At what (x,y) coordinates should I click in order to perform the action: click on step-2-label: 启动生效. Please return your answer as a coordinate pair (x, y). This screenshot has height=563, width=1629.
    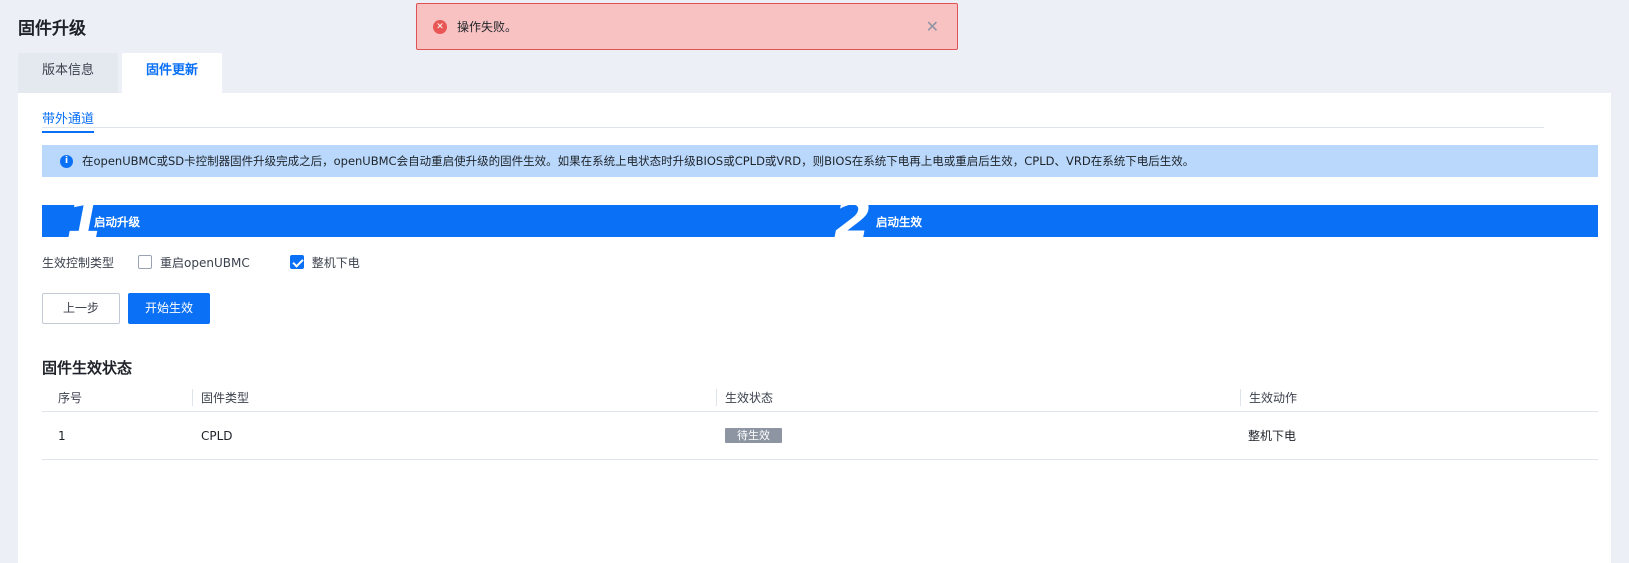
    Looking at the image, I should click on (899, 222).